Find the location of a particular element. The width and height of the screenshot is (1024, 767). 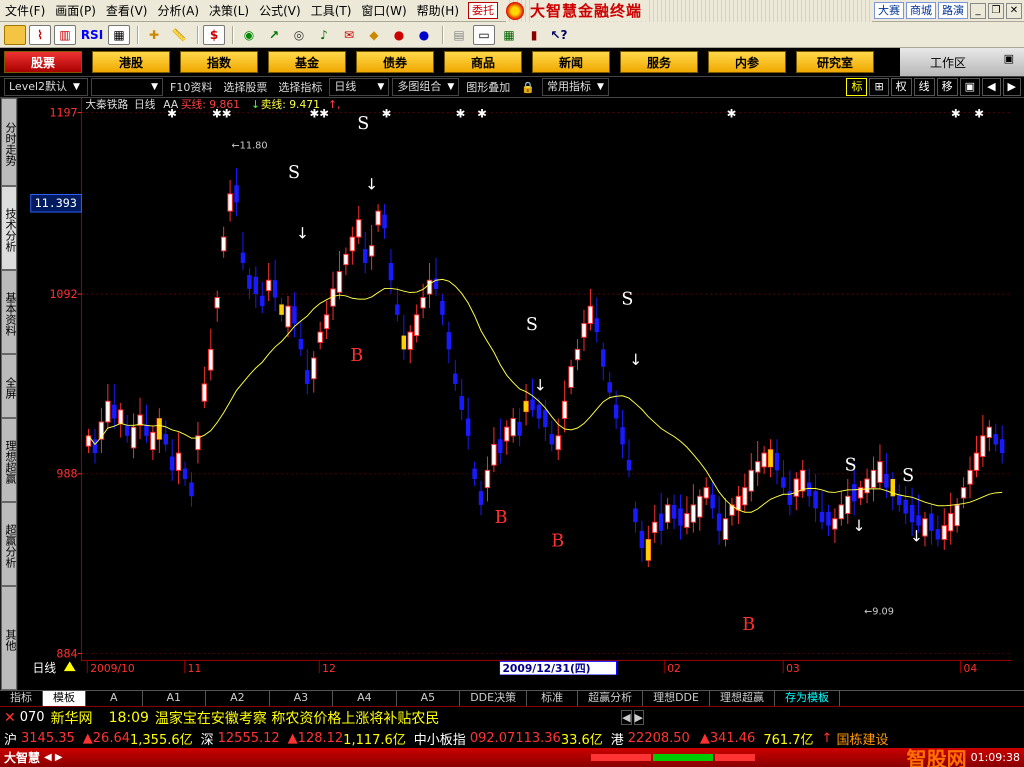

menu-decision: 决策(L) is located at coordinates (229, 10).